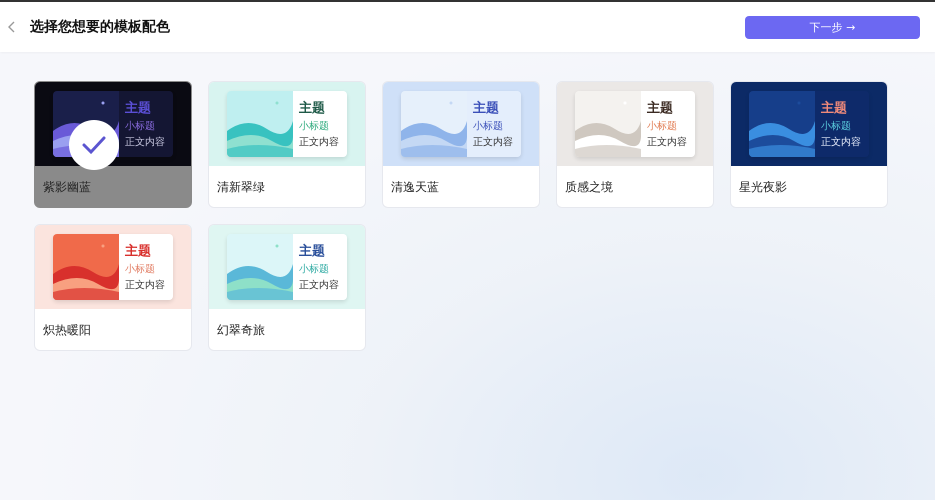 Image resolution: width=935 pixels, height=500 pixels. What do you see at coordinates (100, 27) in the screenshot?
I see `page-title: 选择您想要的模板配色` at bounding box center [100, 27].